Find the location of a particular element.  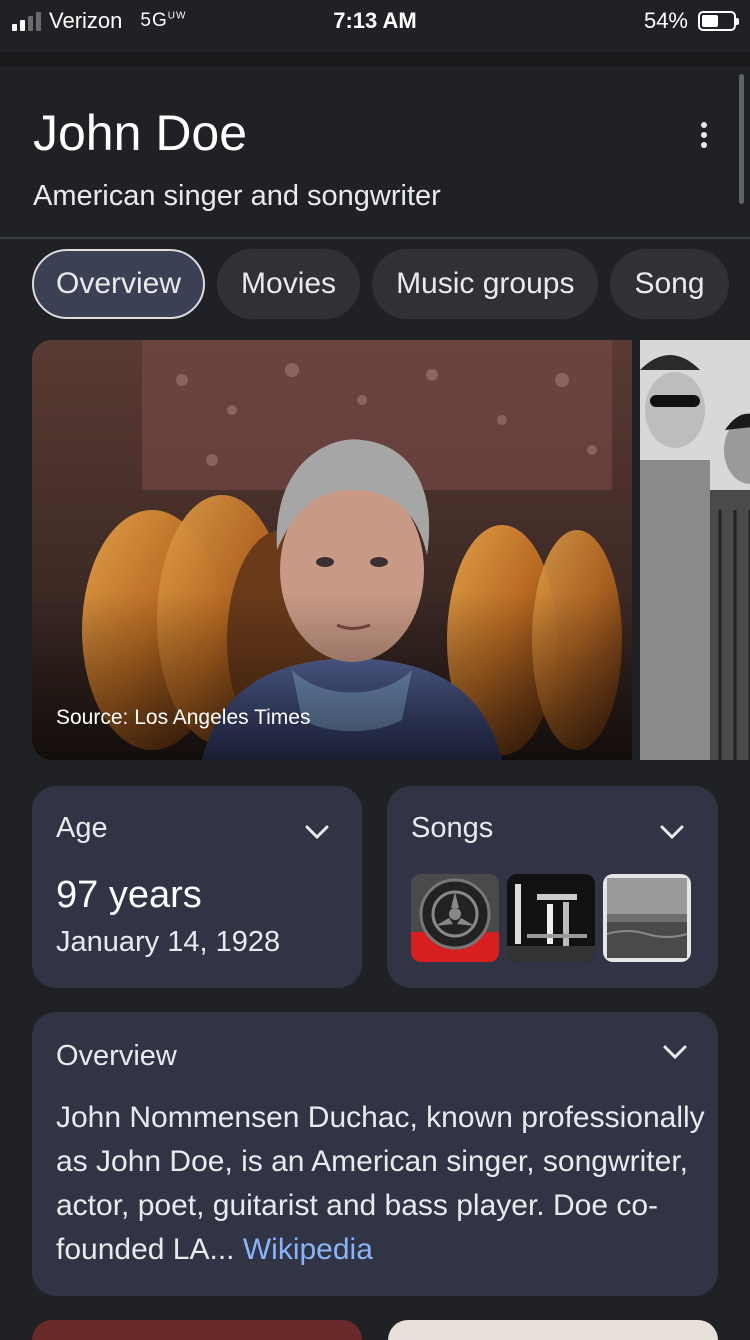

more-vertical-icon is located at coordinates (704, 135).